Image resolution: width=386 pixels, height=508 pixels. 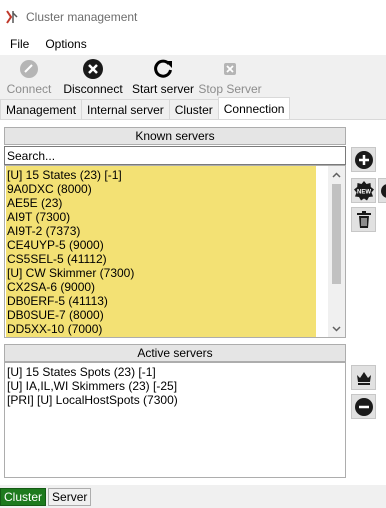 What do you see at coordinates (175, 386) in the screenshot?
I see `list-item: [U] IA,IL,WI Skimmers (23) [-25]` at bounding box center [175, 386].